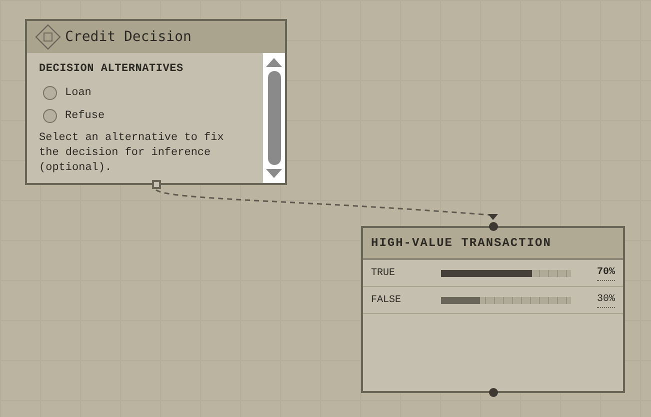 The image size is (651, 417). Describe the element at coordinates (493, 392) in the screenshot. I see `output-port` at that location.